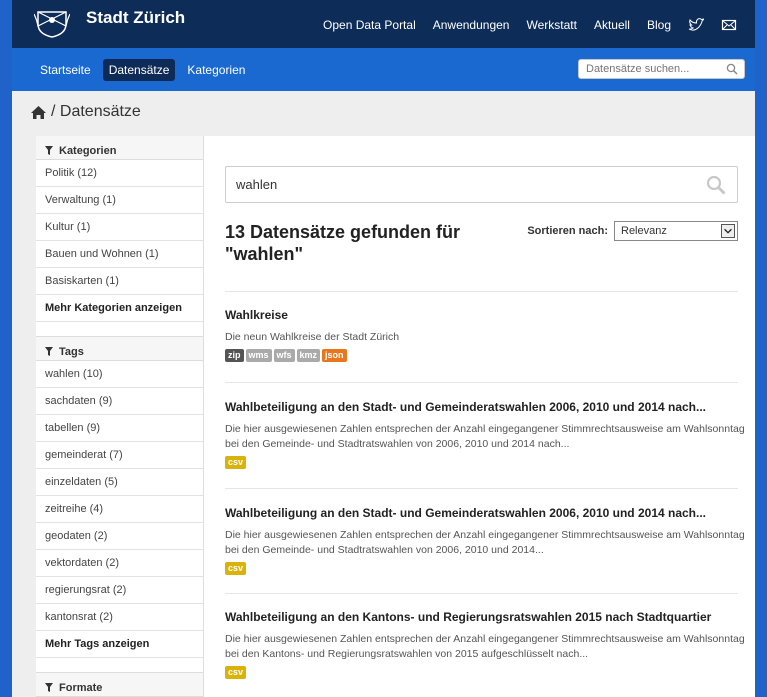  Describe the element at coordinates (38, 112) in the screenshot. I see `home-icon` at that location.